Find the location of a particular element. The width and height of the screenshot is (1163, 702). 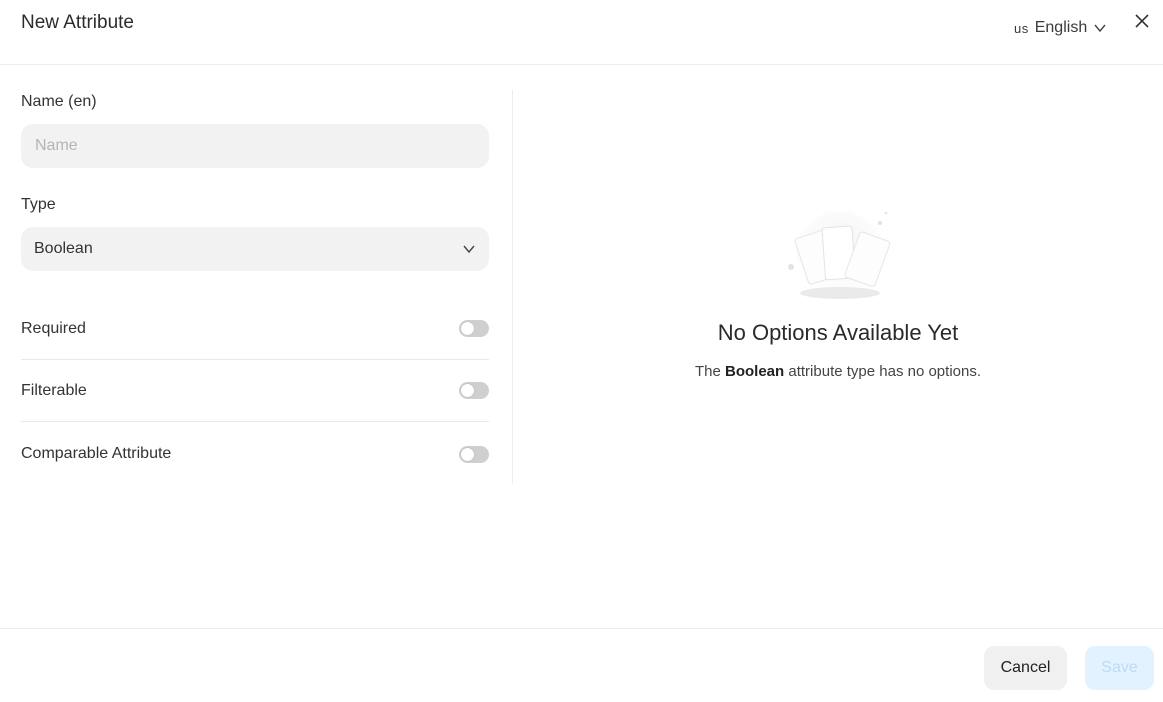

type-select: Boolean is located at coordinates (255, 249).